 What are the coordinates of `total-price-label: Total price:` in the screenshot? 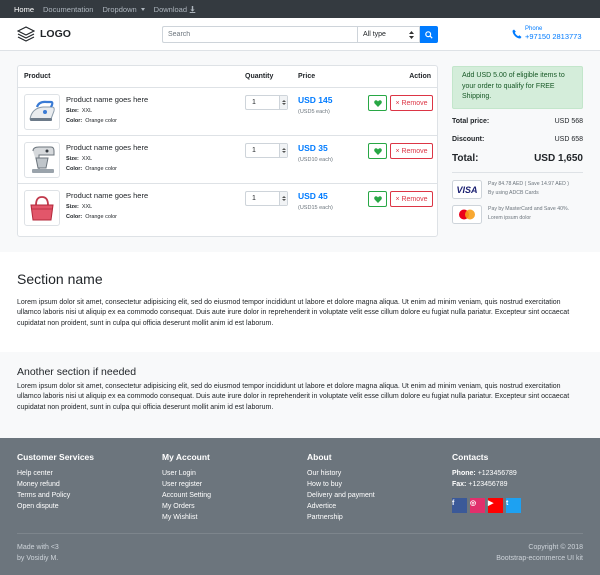 It's located at (471, 121).